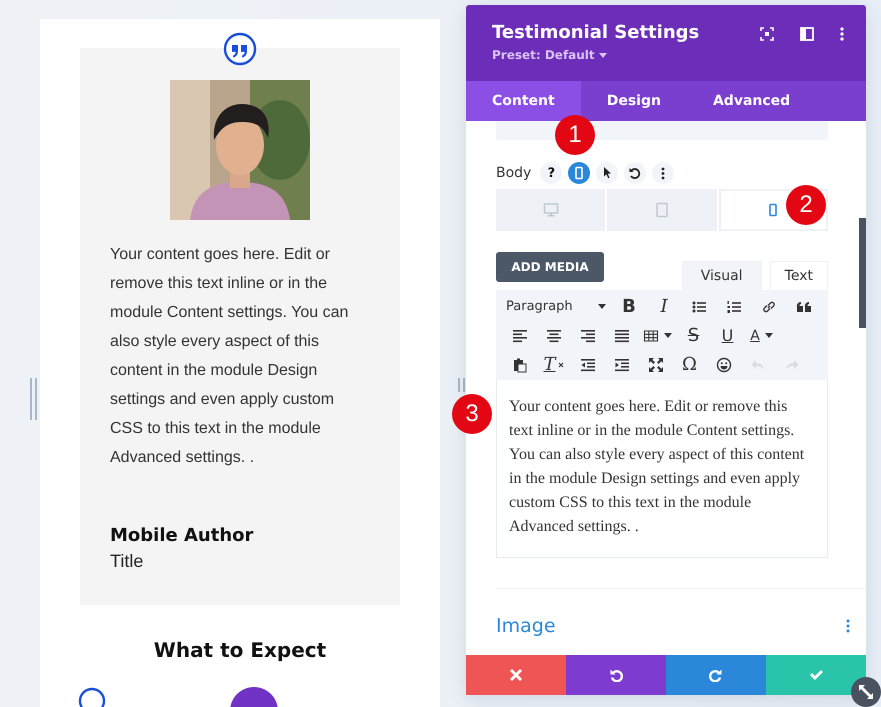 The width and height of the screenshot is (881, 707). Describe the element at coordinates (693, 335) in the screenshot. I see `strike-button: S` at that location.